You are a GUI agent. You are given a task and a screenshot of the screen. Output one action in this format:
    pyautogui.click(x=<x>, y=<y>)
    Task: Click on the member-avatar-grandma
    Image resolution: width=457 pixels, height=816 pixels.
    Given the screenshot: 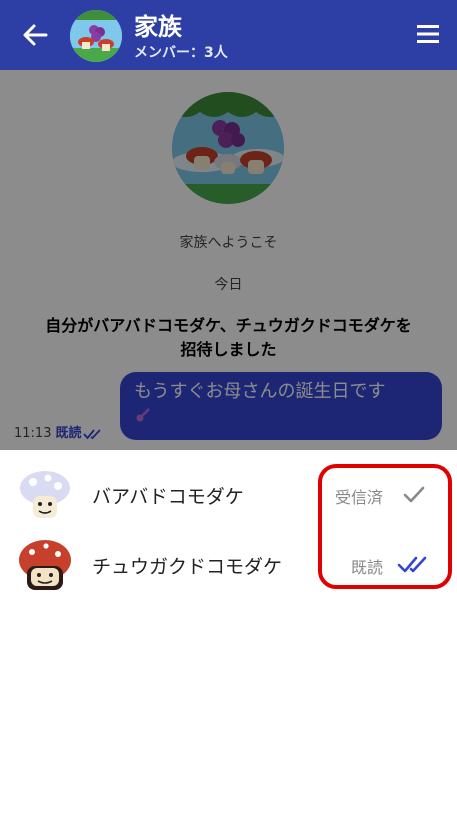 What is the action you would take?
    pyautogui.click(x=45, y=494)
    